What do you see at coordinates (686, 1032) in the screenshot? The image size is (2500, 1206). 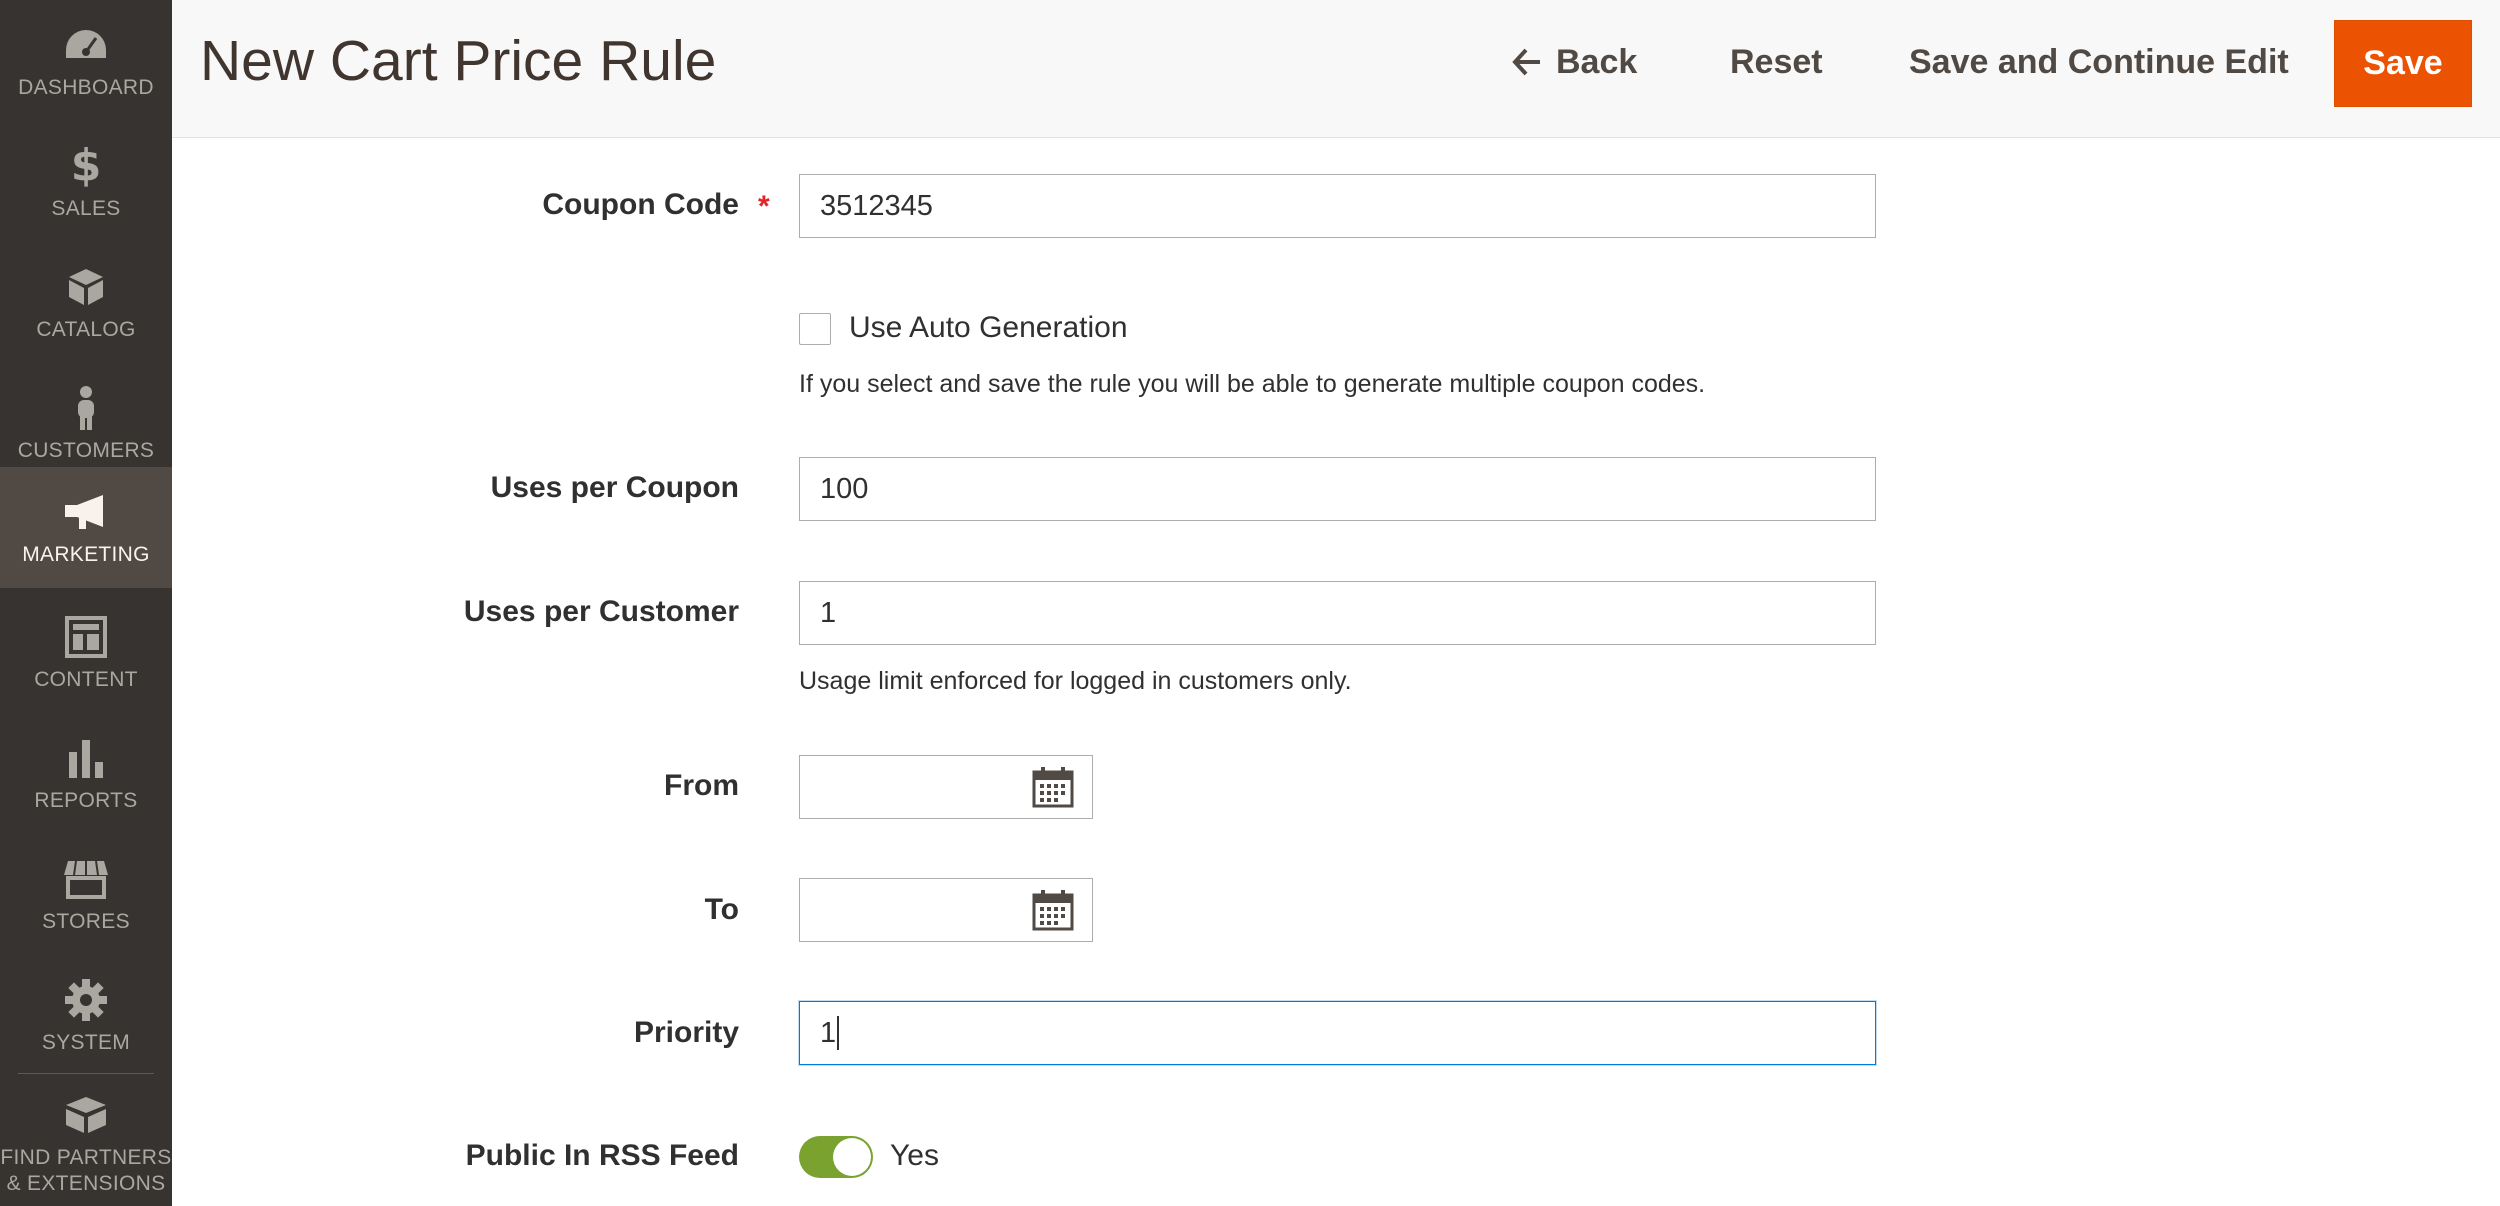 I see `priority-label: Priority` at bounding box center [686, 1032].